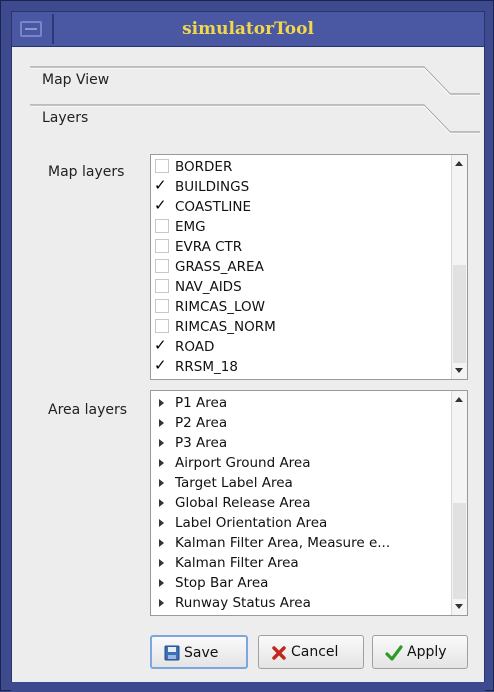  Describe the element at coordinates (301, 247) in the screenshot. I see `list-item: EVRA CTR` at that location.